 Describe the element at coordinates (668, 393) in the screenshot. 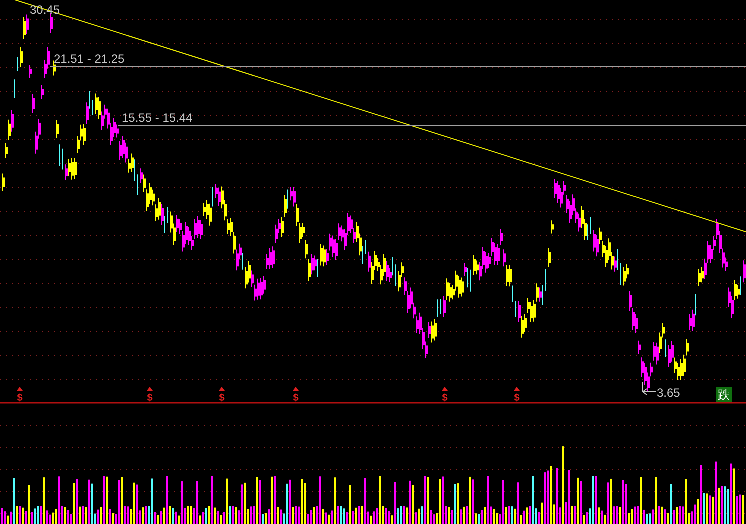

I see `price-label: 3.65` at that location.